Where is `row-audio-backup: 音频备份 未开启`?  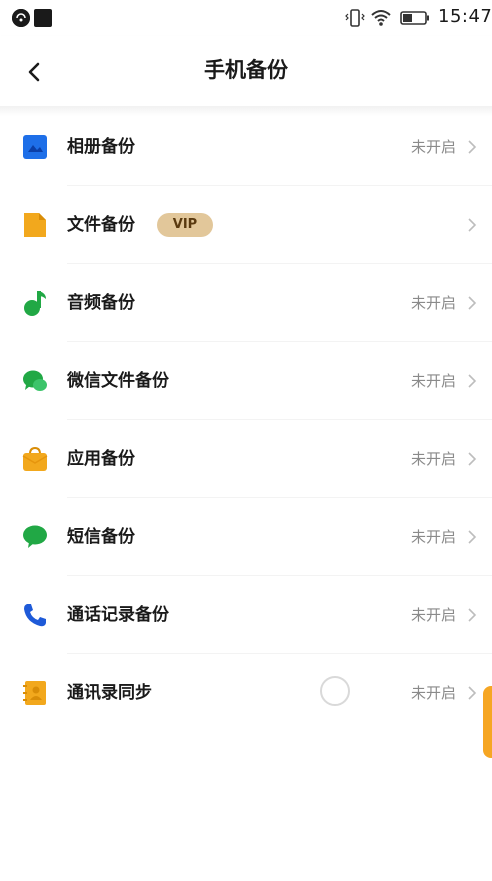
row-audio-backup: 音频备份 未开启 is located at coordinates (246, 303).